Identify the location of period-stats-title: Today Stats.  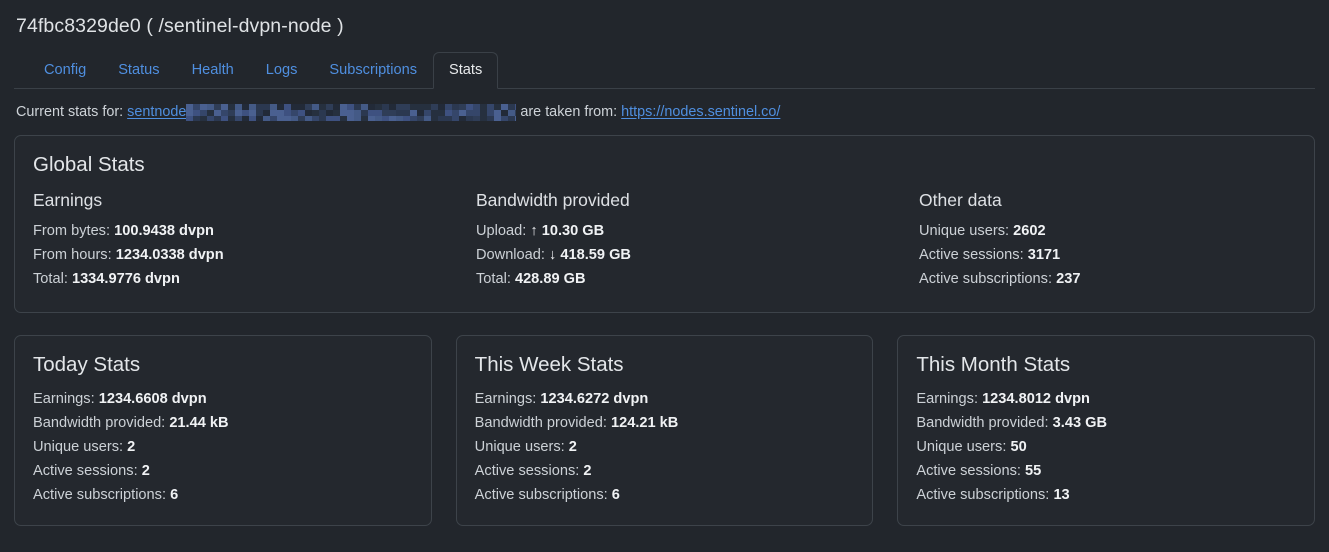
(87, 364).